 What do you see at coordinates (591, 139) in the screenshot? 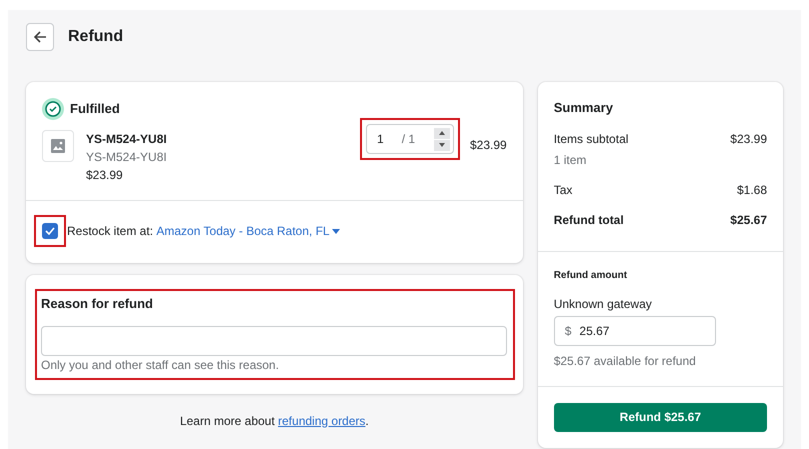
I see `summary-label: Items subtotal` at bounding box center [591, 139].